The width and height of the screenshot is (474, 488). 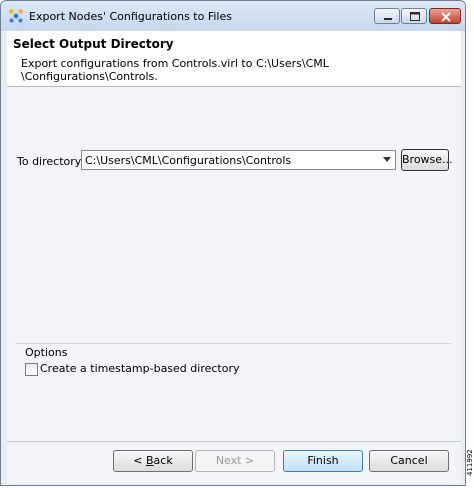 I want to click on close-icon, so click(x=446, y=17).